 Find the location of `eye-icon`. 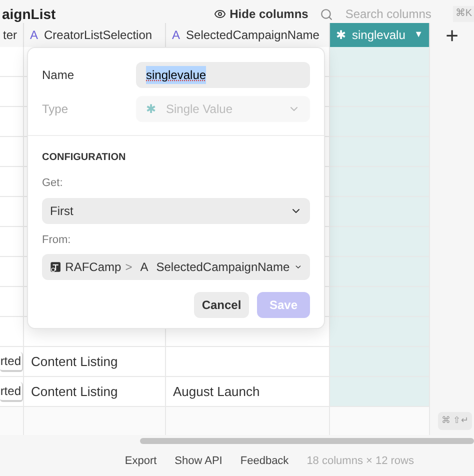

eye-icon is located at coordinates (220, 14).